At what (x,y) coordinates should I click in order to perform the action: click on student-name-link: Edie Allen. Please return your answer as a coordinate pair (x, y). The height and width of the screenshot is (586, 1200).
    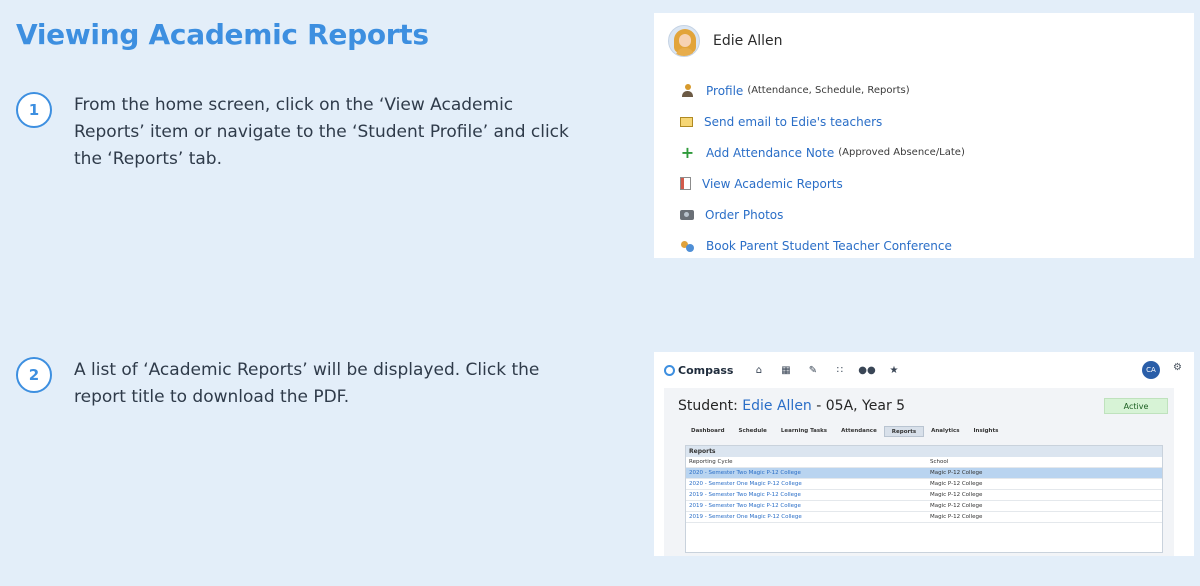
    Looking at the image, I should click on (777, 406).